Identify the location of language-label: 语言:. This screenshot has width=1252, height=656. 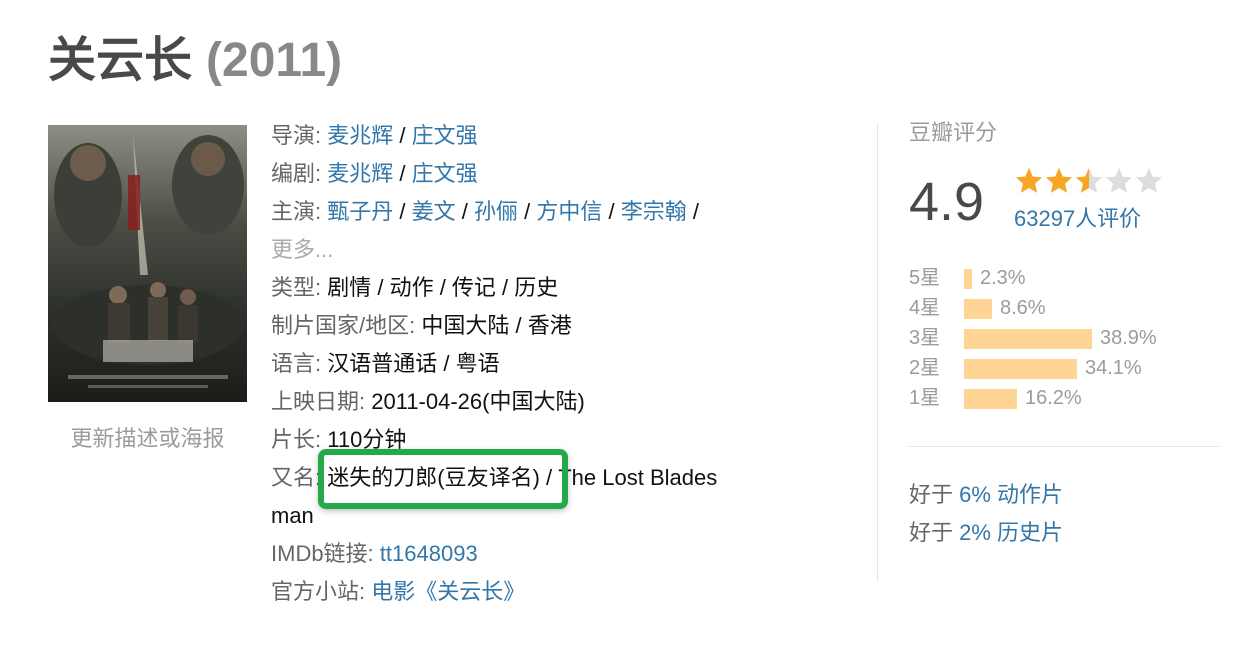
(296, 363).